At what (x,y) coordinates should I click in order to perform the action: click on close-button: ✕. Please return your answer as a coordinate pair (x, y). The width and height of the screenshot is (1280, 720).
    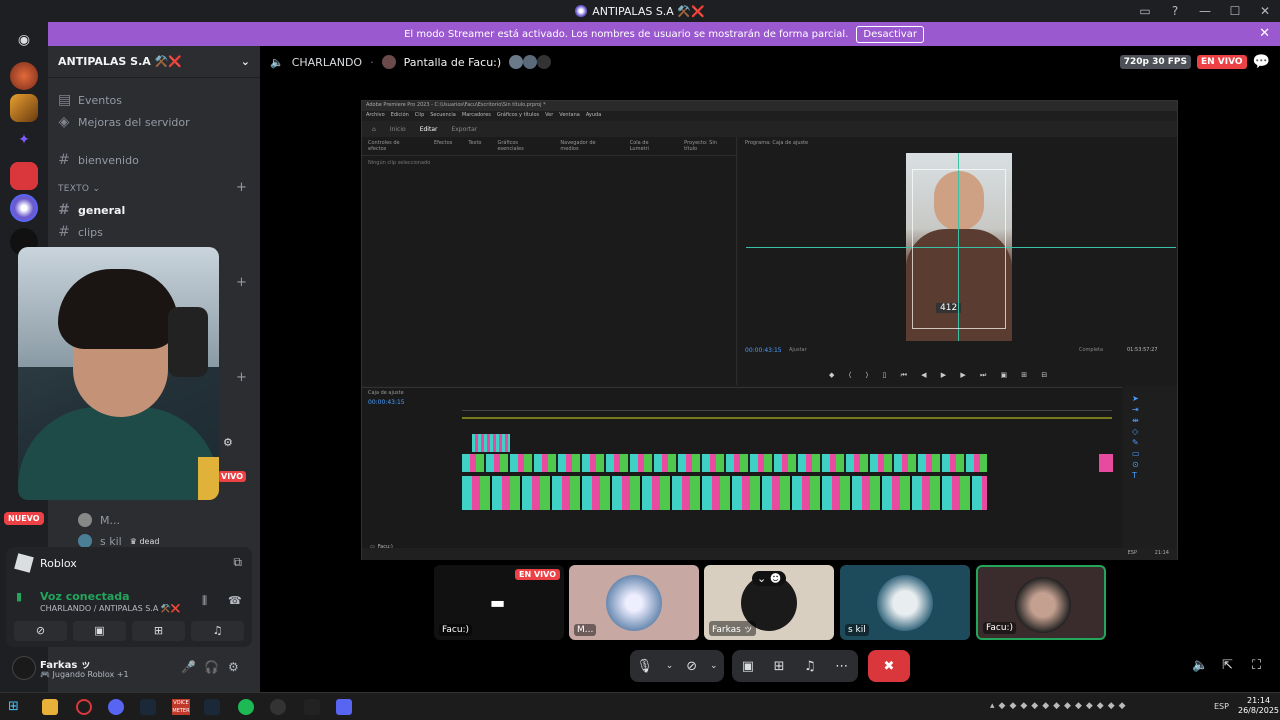
    Looking at the image, I should click on (1265, 11).